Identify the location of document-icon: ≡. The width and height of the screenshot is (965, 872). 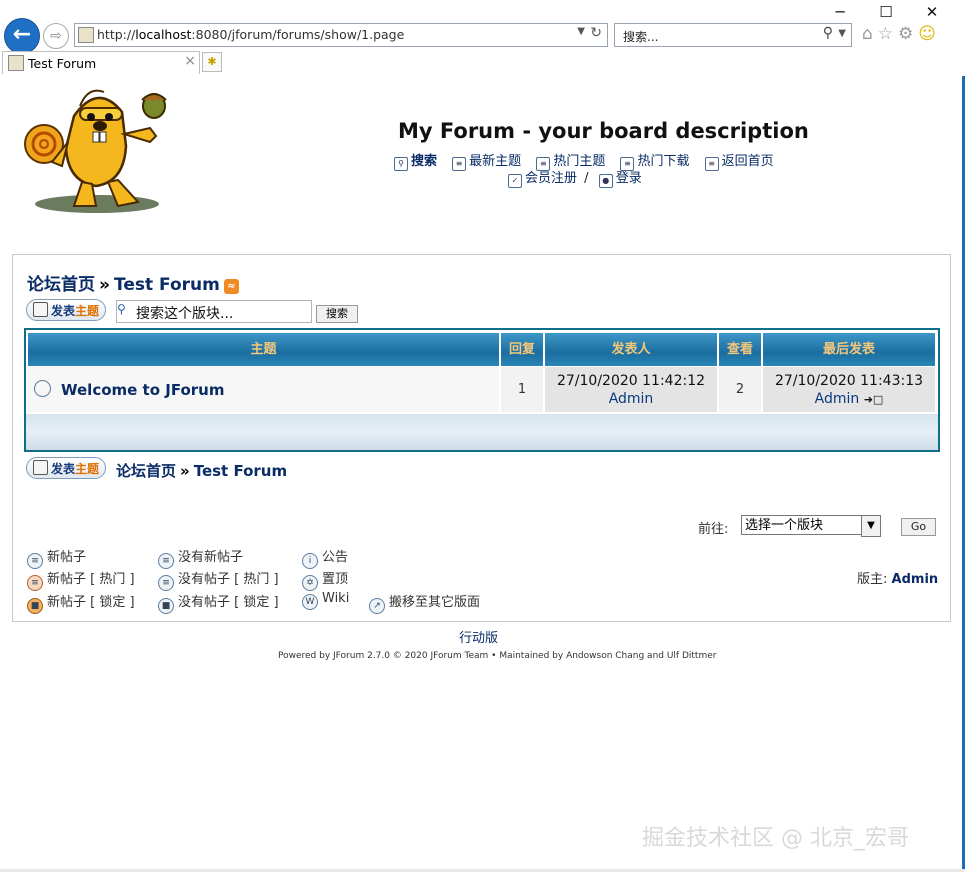
(459, 164).